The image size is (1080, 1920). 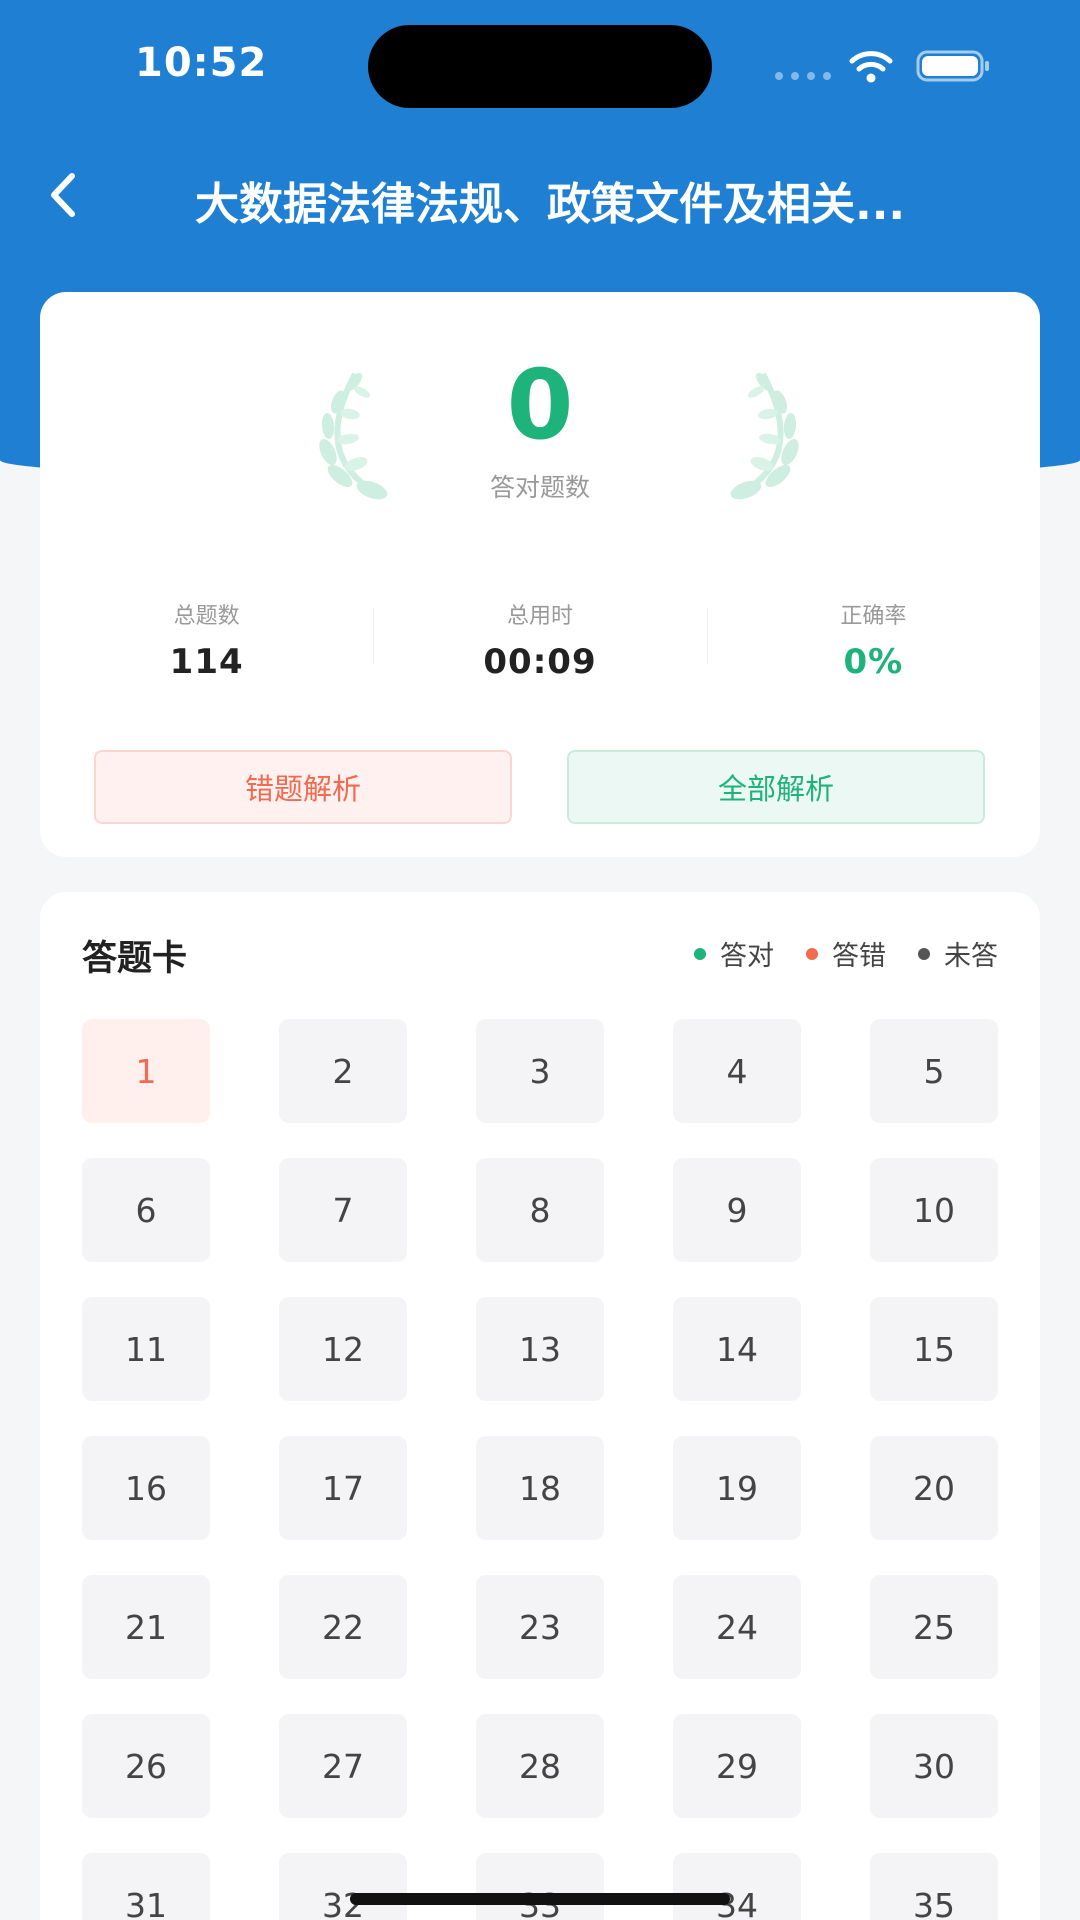 What do you see at coordinates (934, 1886) in the screenshot?
I see `question-cell: 35` at bounding box center [934, 1886].